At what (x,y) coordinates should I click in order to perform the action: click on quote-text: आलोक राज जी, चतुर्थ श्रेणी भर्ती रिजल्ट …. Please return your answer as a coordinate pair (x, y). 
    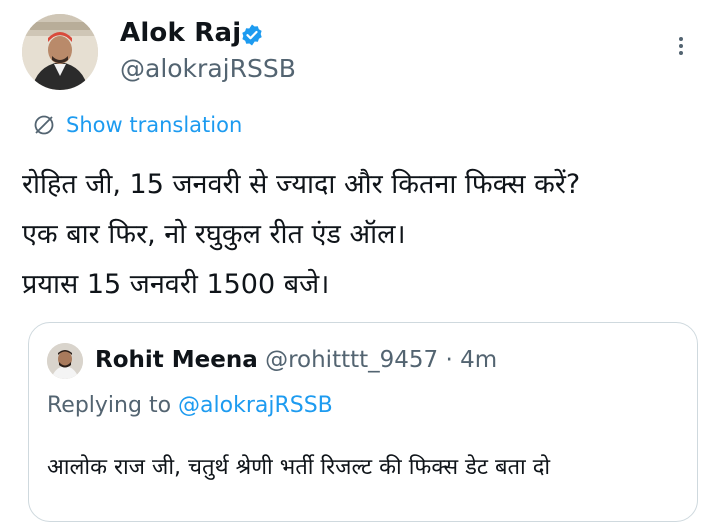
    Looking at the image, I should click on (299, 467).